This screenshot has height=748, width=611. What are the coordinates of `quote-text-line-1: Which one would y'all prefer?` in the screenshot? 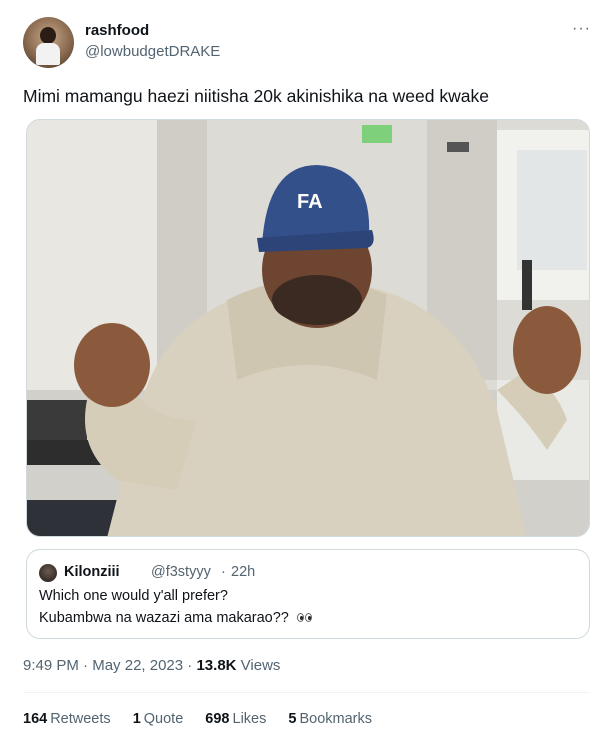 It's located at (133, 596).